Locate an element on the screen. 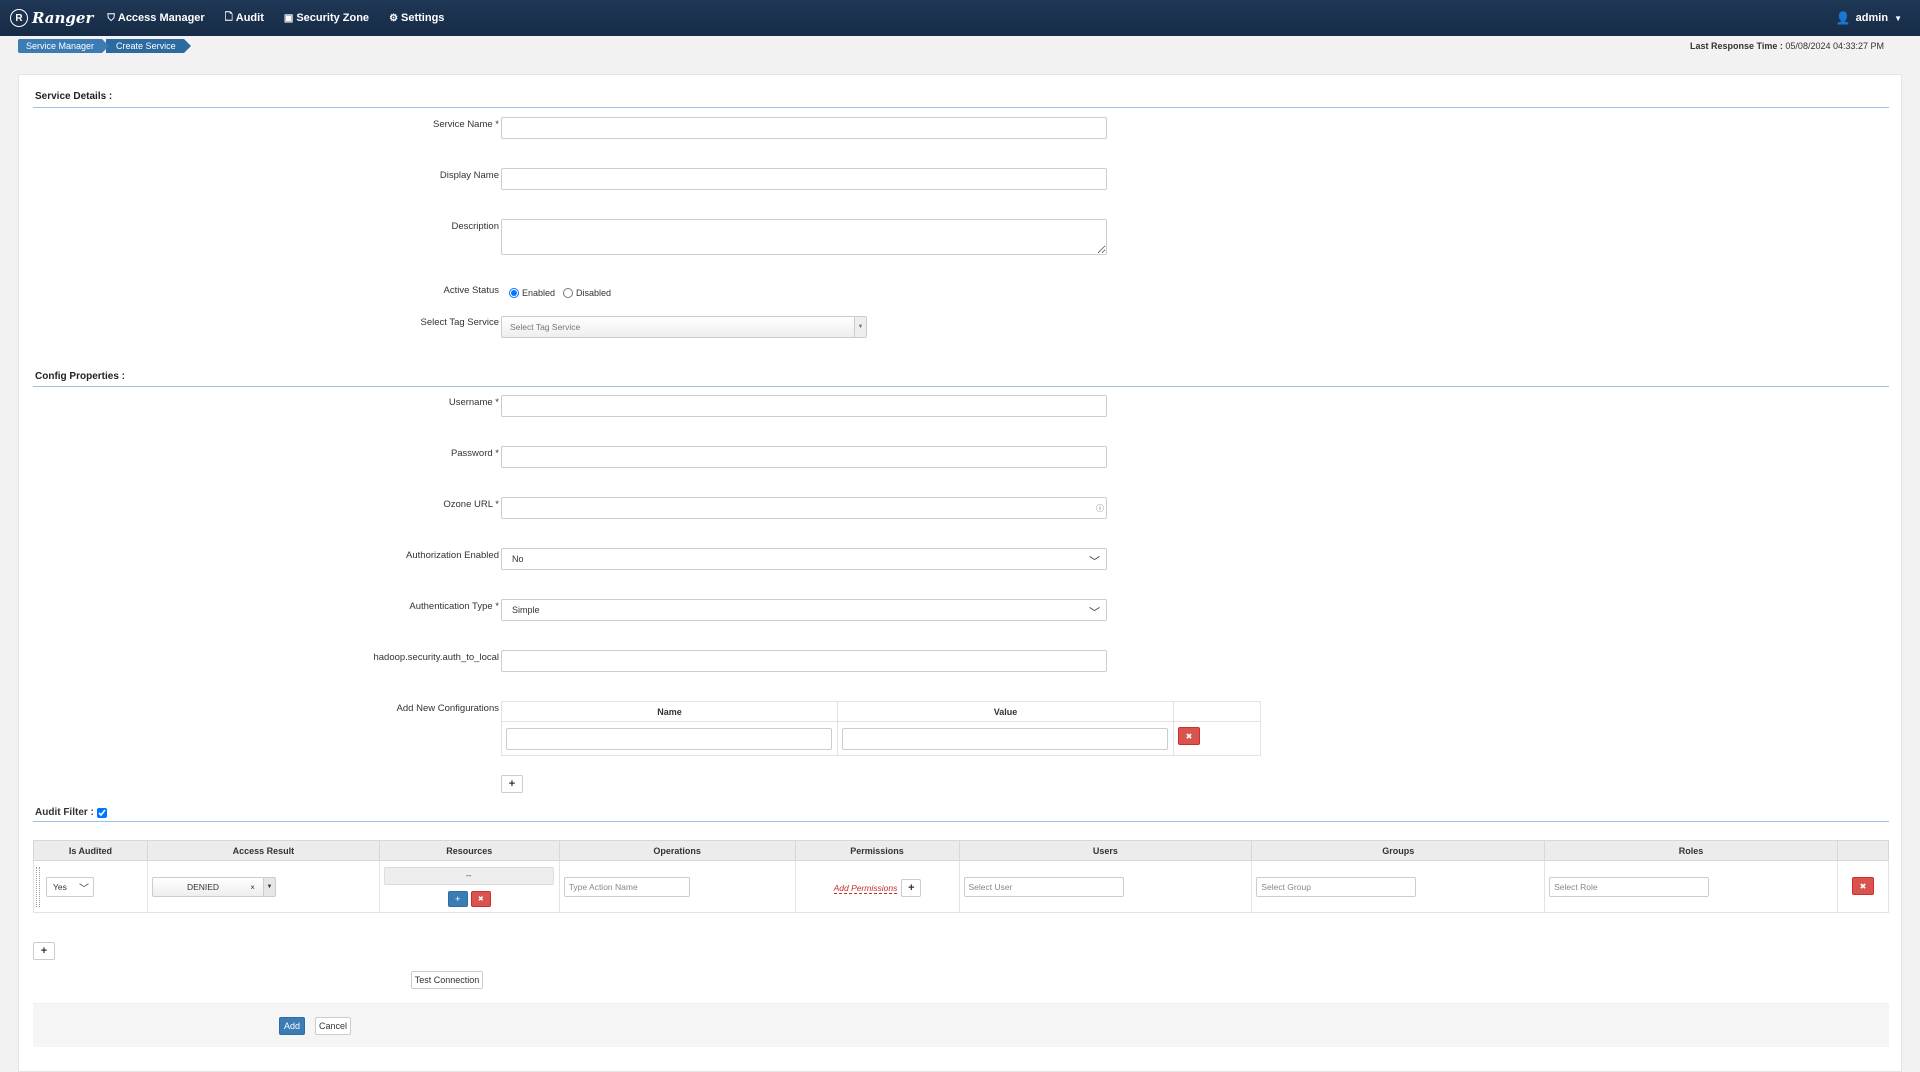  disabled-option: Disabled is located at coordinates (587, 293).